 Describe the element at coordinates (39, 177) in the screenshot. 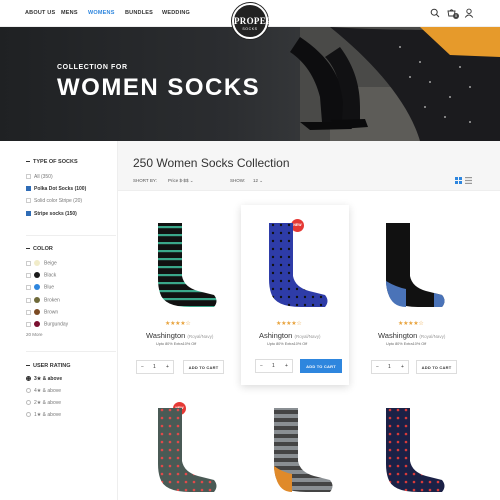

I see `filter-type-all: All (350)` at that location.